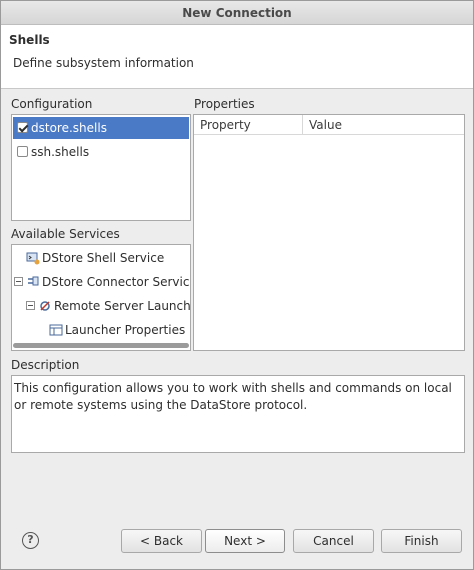 The width and height of the screenshot is (474, 570). I want to click on config-item-label: dstore.shells, so click(69, 128).